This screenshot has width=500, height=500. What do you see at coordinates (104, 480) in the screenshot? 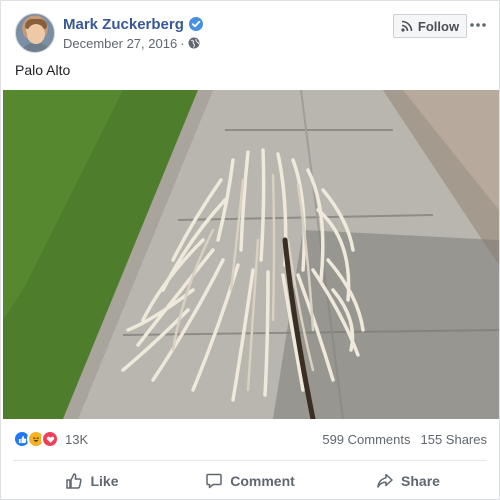
I see `like-label: Like` at bounding box center [104, 480].